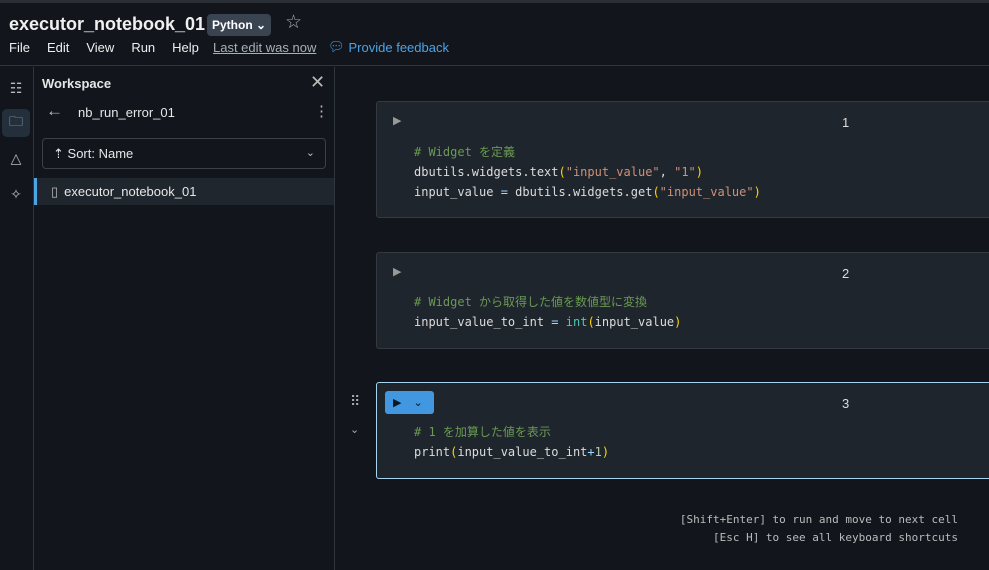  What do you see at coordinates (107, 24) in the screenshot?
I see `notebook-title: executor_notebook_01` at bounding box center [107, 24].